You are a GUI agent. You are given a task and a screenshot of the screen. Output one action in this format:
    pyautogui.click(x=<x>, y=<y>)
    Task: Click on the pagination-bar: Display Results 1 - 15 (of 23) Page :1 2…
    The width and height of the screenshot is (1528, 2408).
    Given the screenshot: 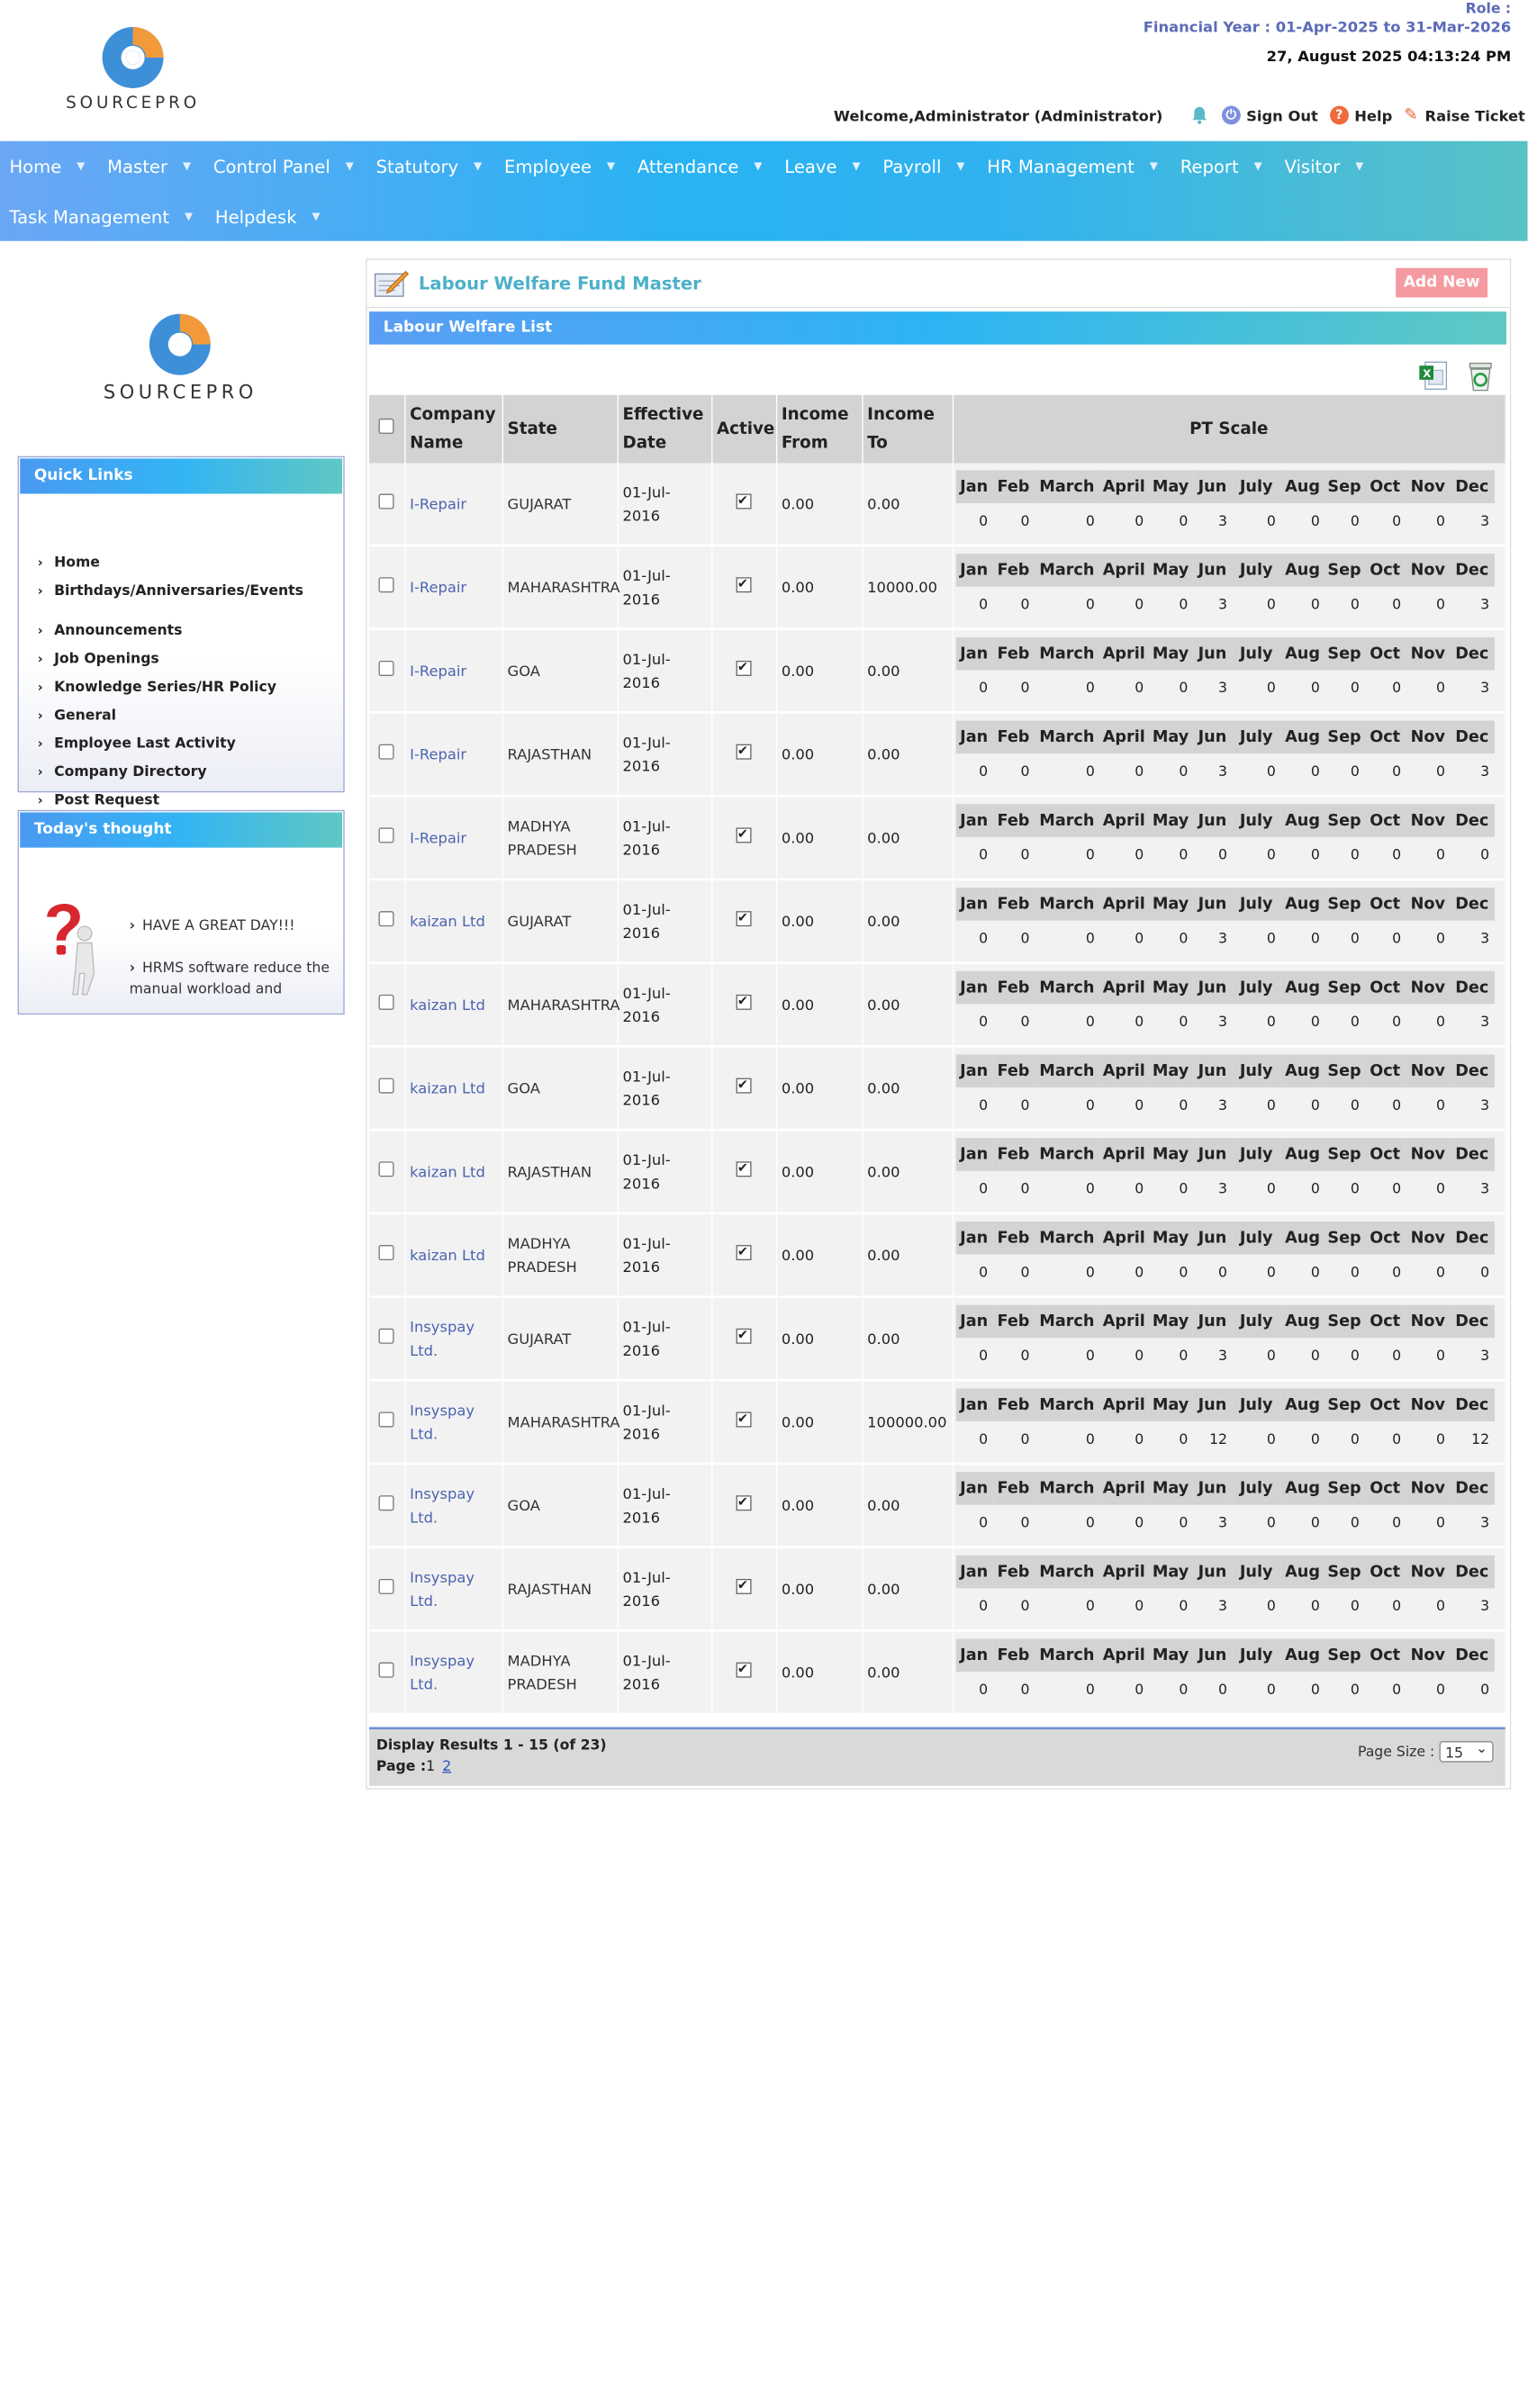 What is the action you would take?
    pyautogui.click(x=937, y=1757)
    